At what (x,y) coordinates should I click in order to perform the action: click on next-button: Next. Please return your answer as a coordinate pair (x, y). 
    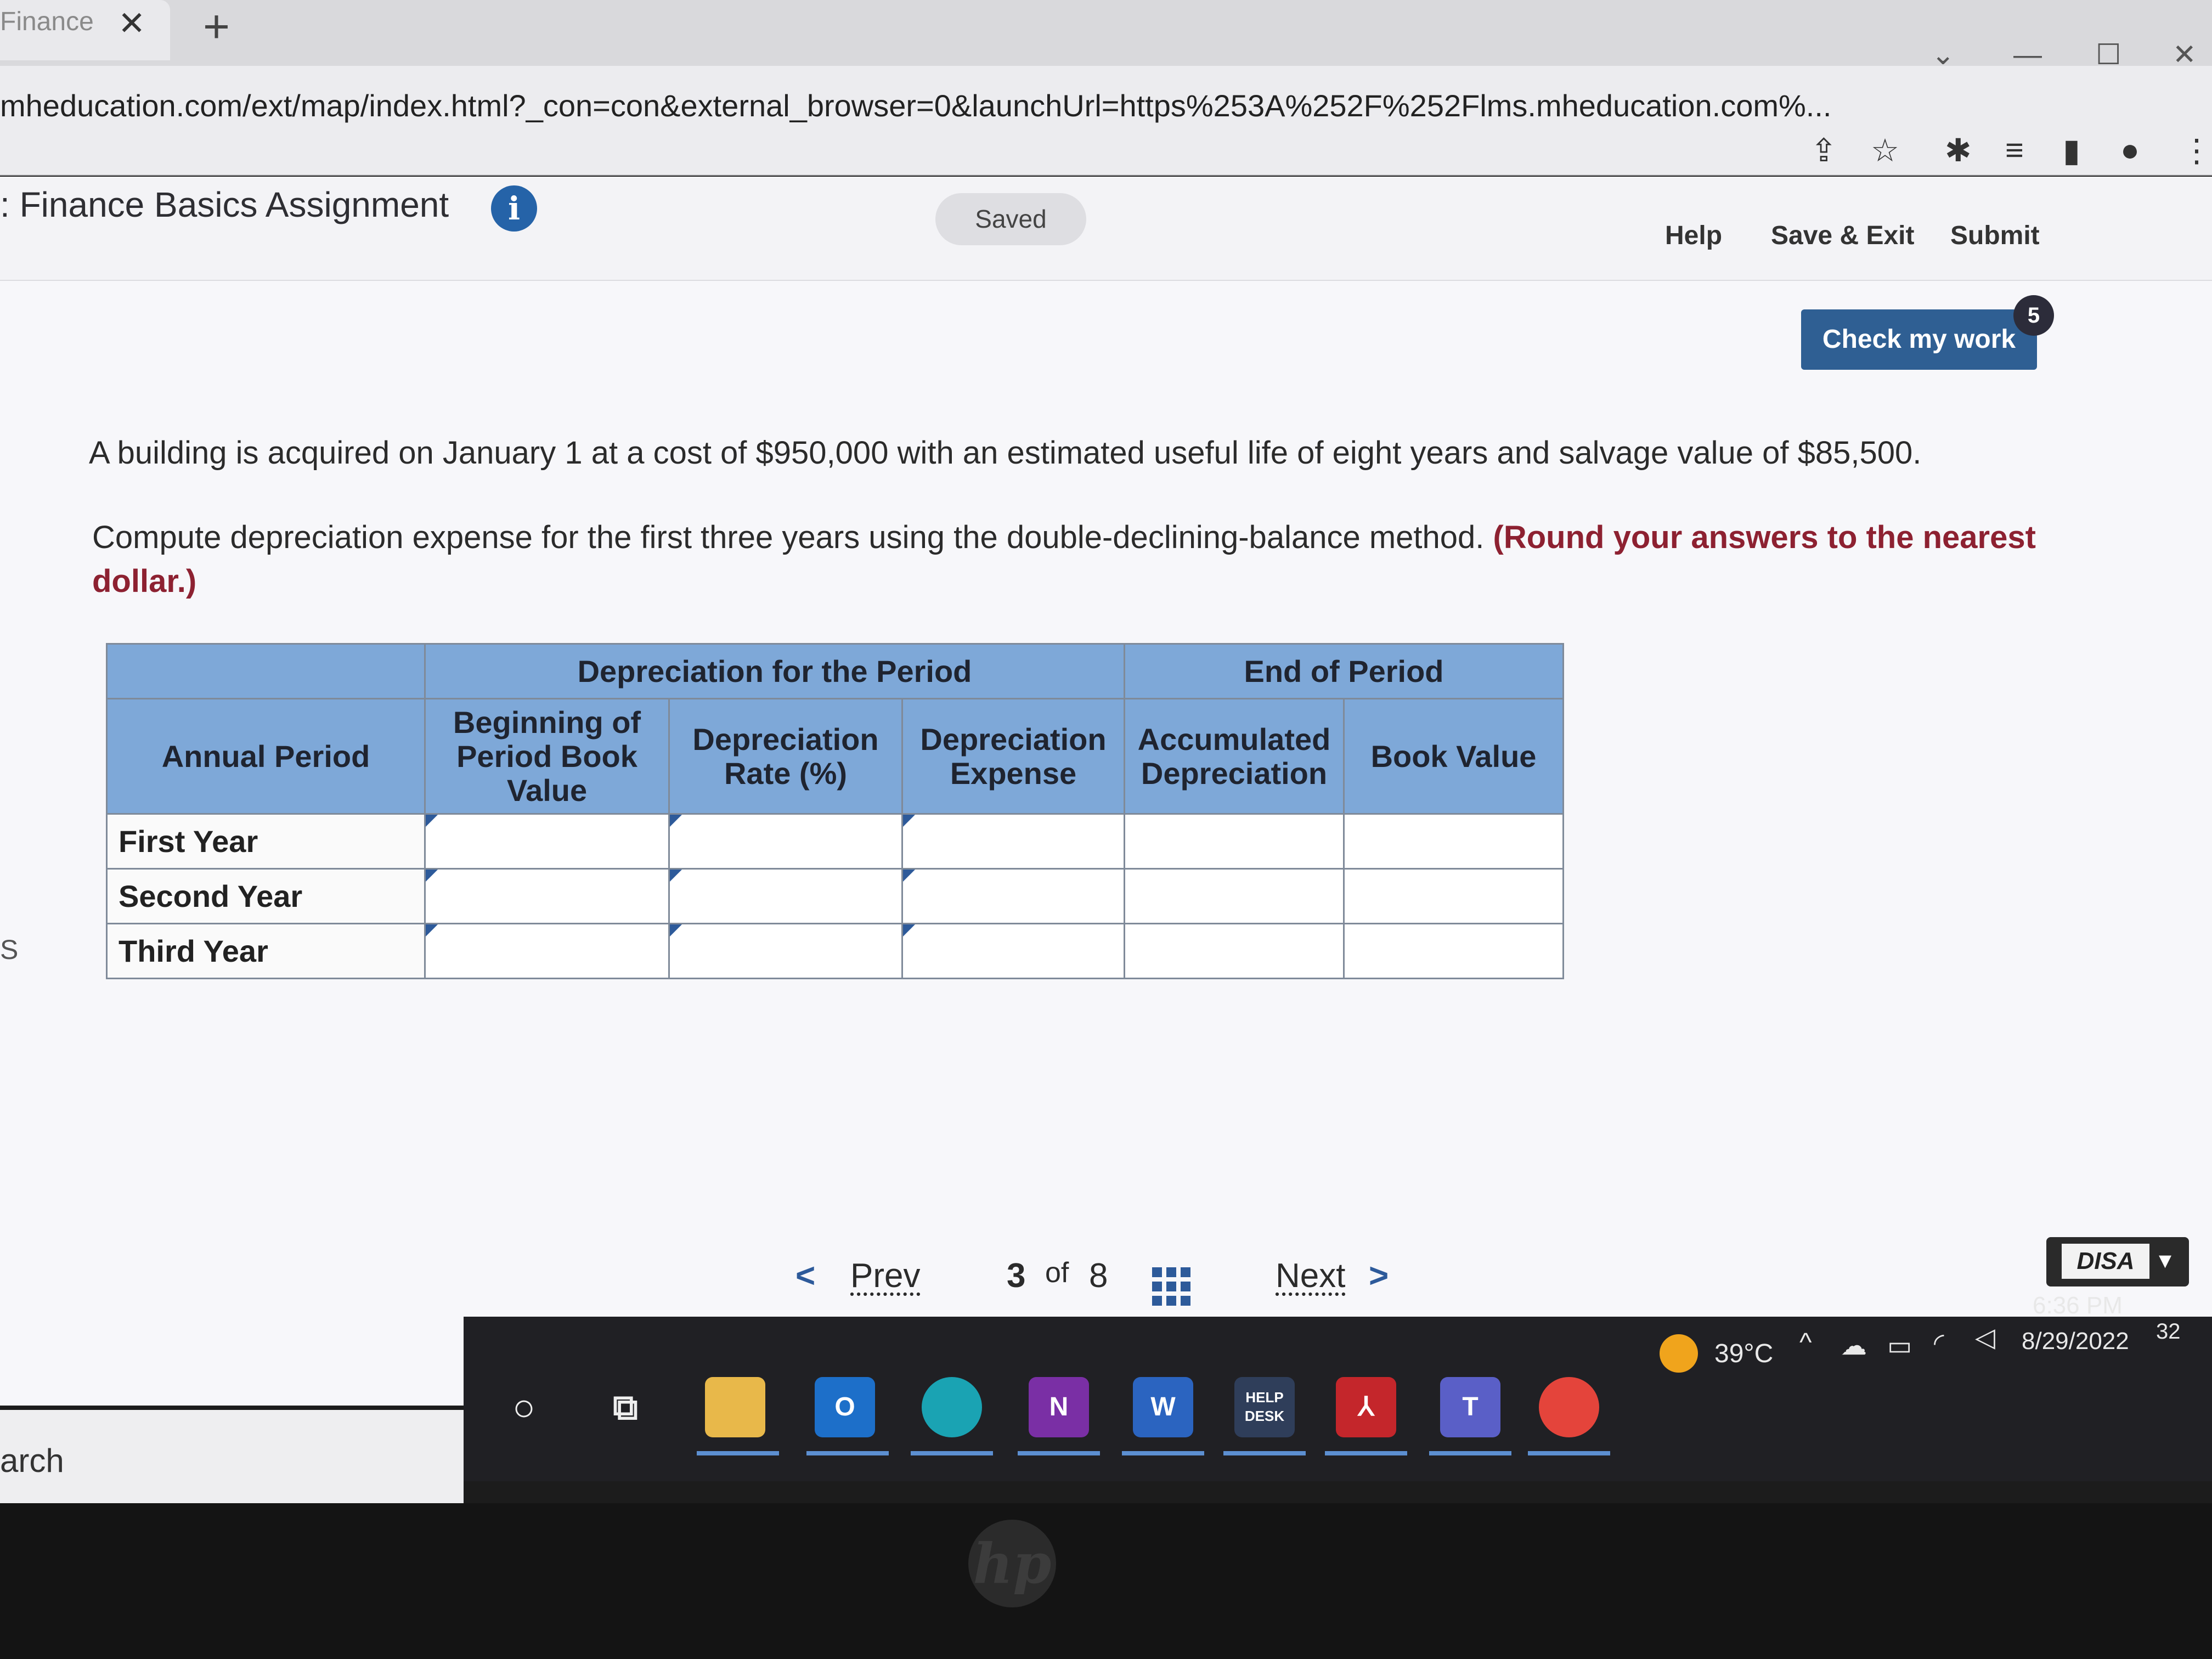
    Looking at the image, I should click on (1310, 1276).